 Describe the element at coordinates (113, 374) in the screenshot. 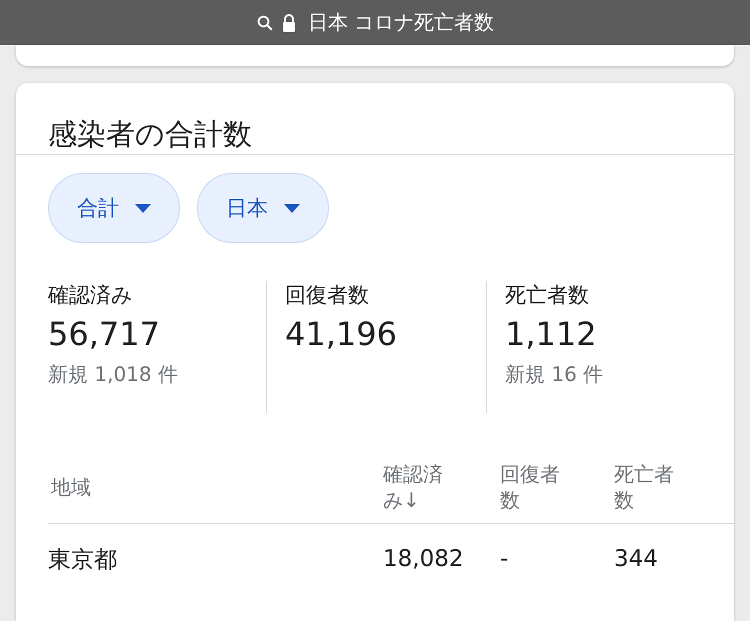

I see `stat-note: 新規 1,018 件` at that location.